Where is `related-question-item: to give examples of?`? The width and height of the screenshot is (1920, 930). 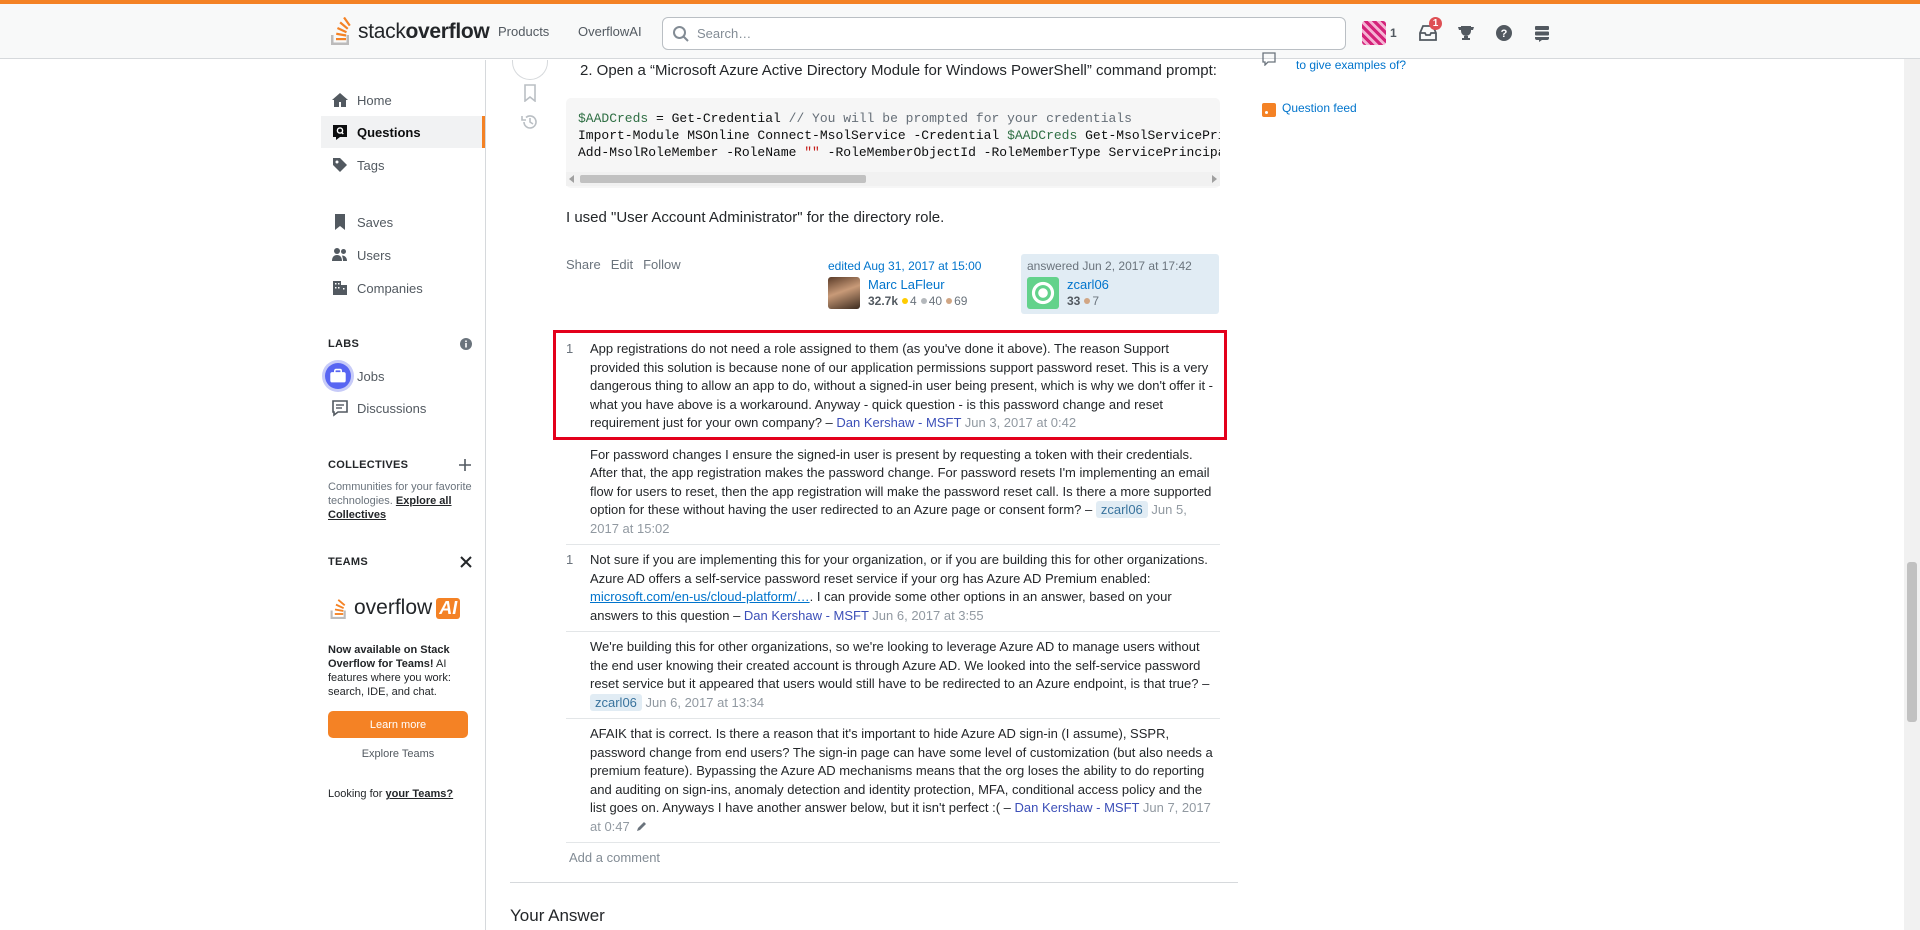 related-question-item: to give examples of? is located at coordinates (1334, 62).